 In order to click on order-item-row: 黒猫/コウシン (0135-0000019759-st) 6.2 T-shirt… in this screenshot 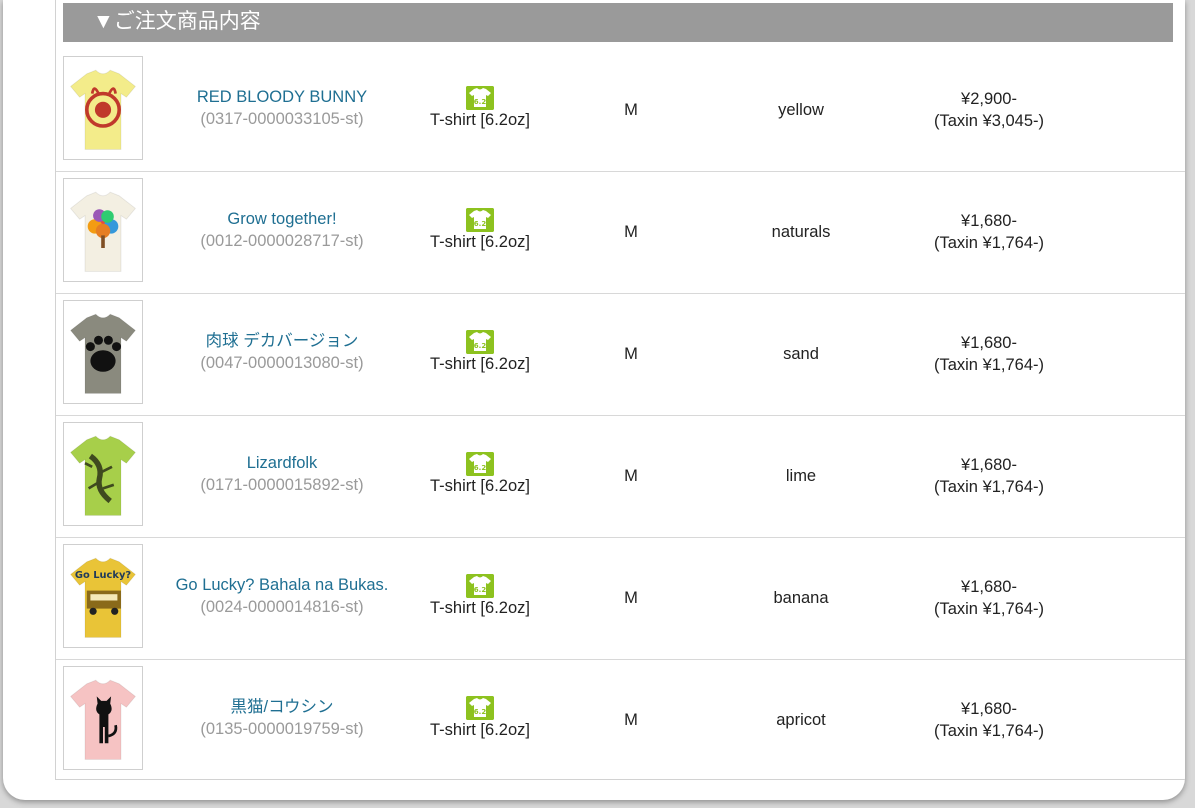, I will do `click(620, 720)`.